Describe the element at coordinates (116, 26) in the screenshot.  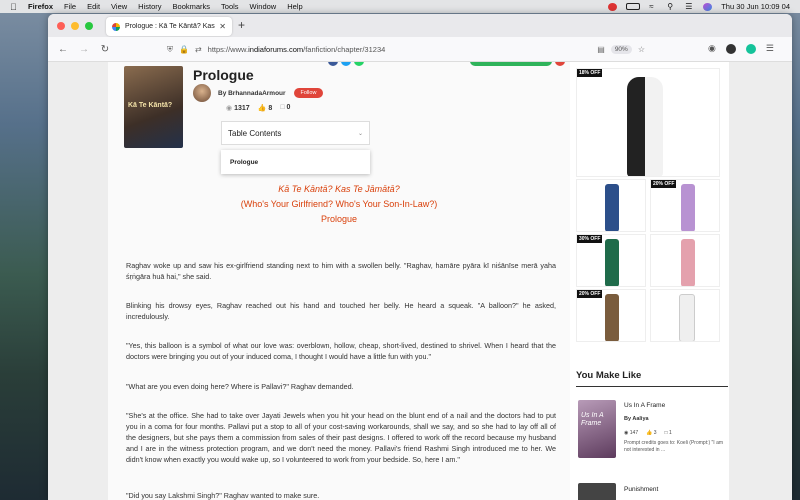
I see `favicon-icon` at that location.